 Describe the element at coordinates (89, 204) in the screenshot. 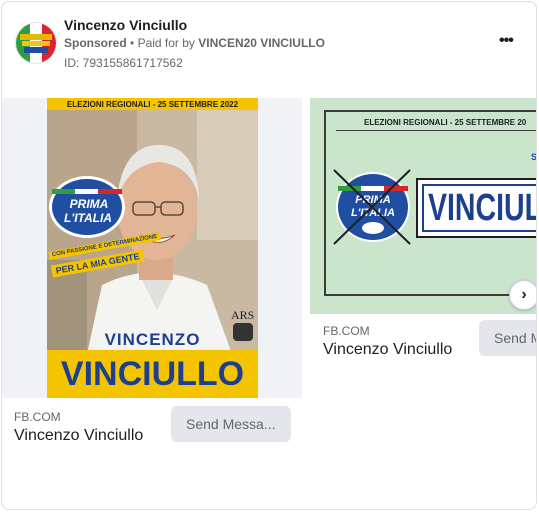

I see `party-name-line1: PRIMA` at that location.